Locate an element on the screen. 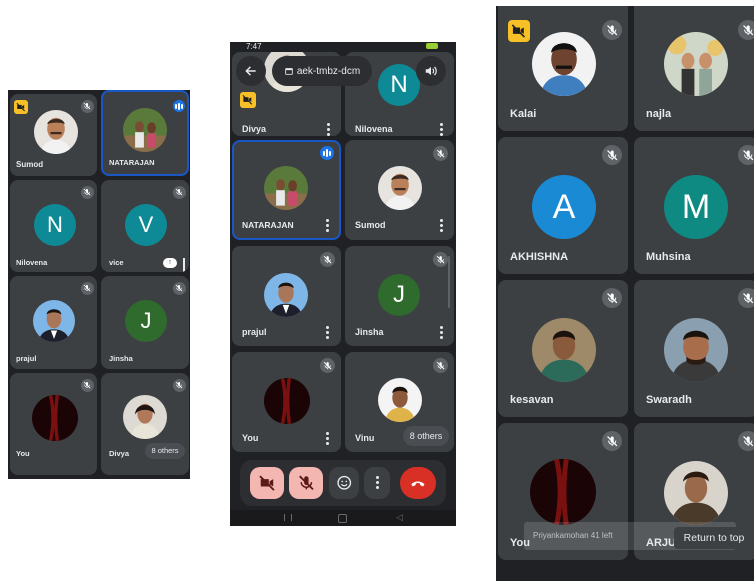 This screenshot has height=581, width=754. more-vert-icon is located at coordinates (377, 483).